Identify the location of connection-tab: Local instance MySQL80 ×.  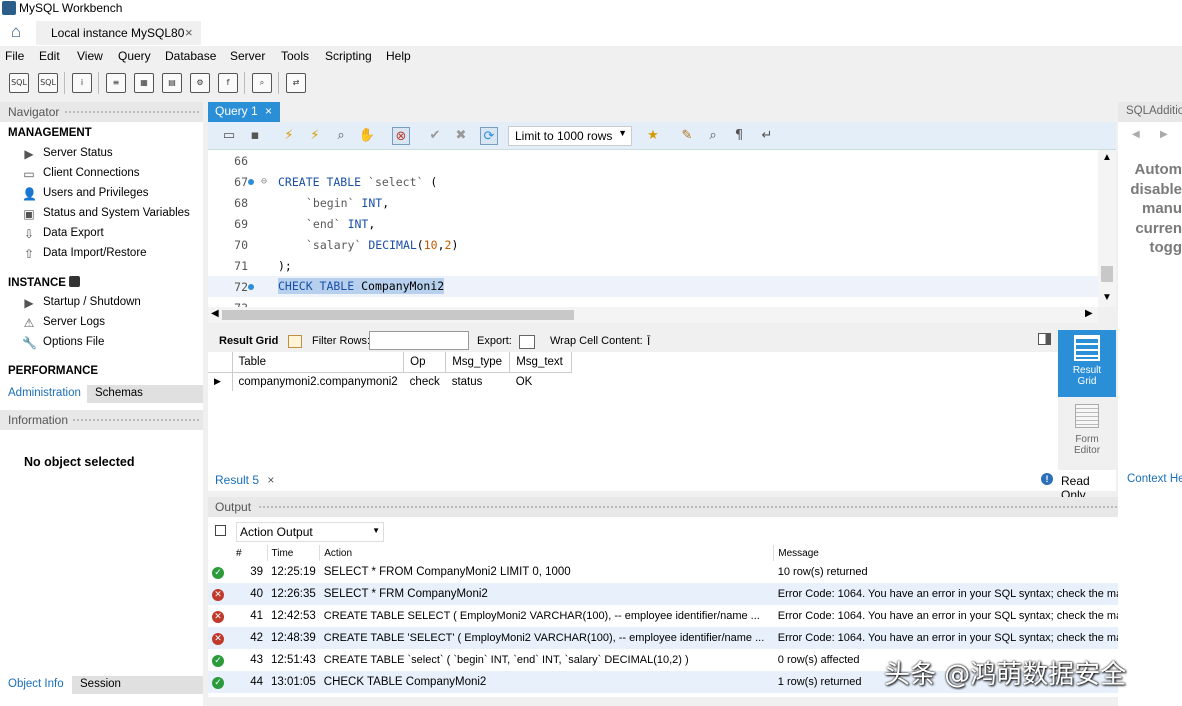
(118, 33).